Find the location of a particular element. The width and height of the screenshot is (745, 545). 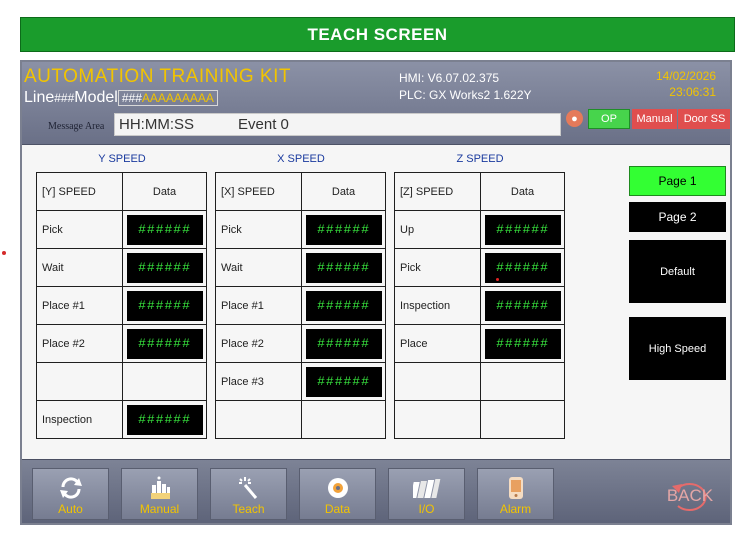

cursor-marker-dot is located at coordinates (497, 279).